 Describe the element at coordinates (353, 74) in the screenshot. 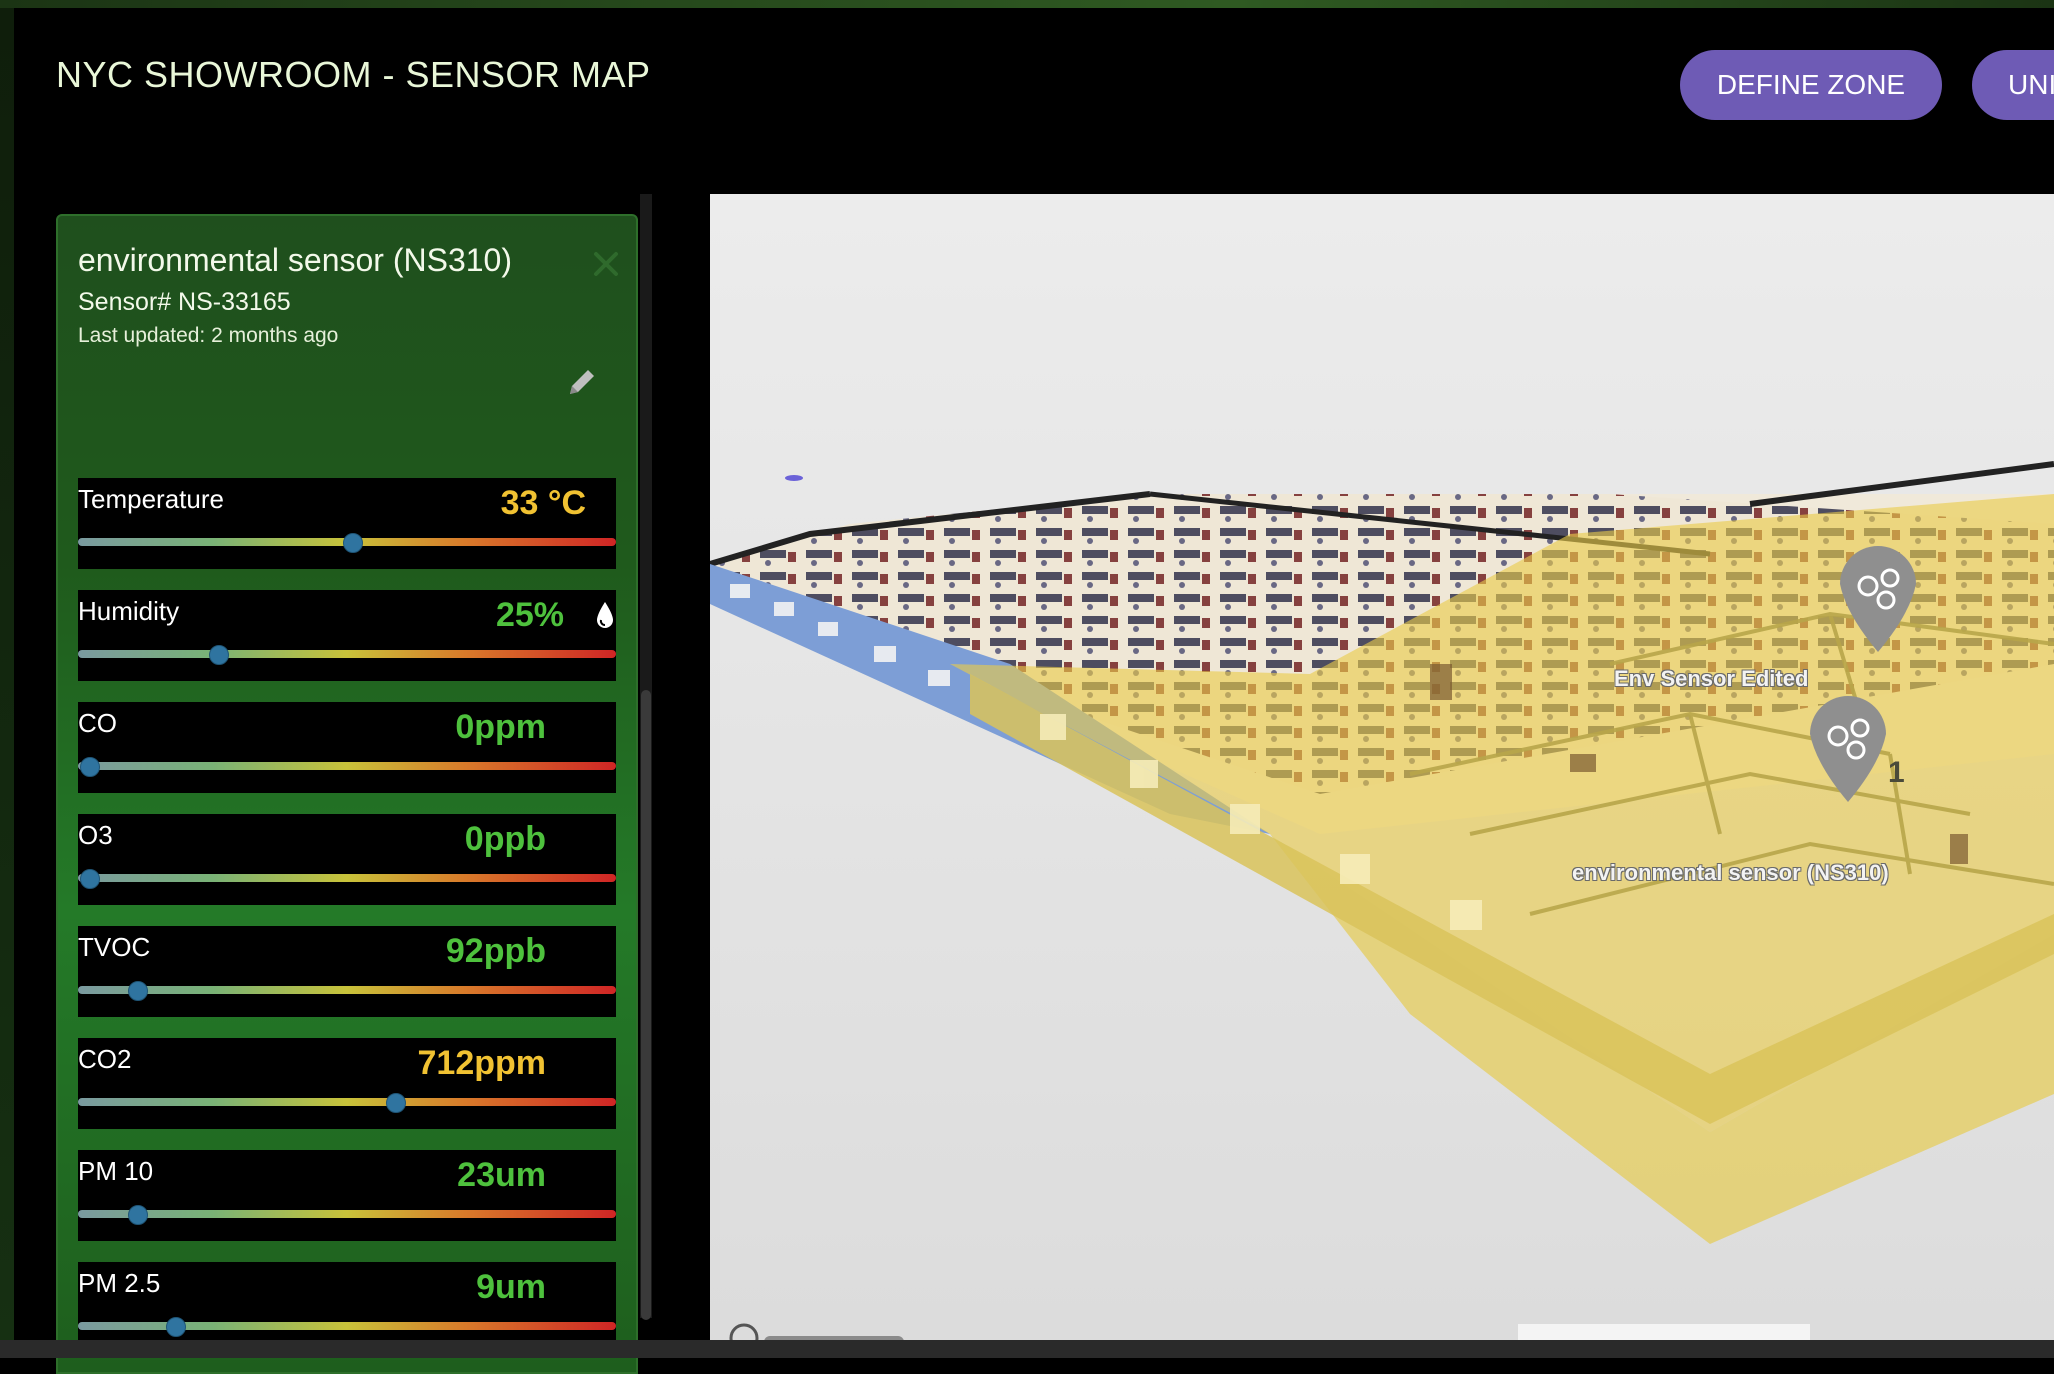

I see `page-title: NYC SHOWROOM - SENSOR MAP` at that location.